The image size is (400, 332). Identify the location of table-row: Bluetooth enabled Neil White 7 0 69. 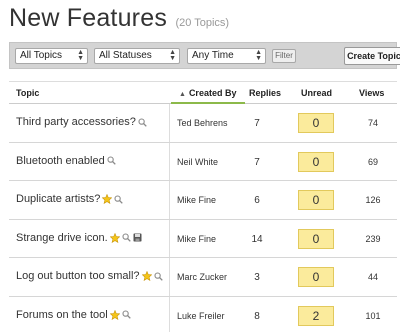
(203, 161).